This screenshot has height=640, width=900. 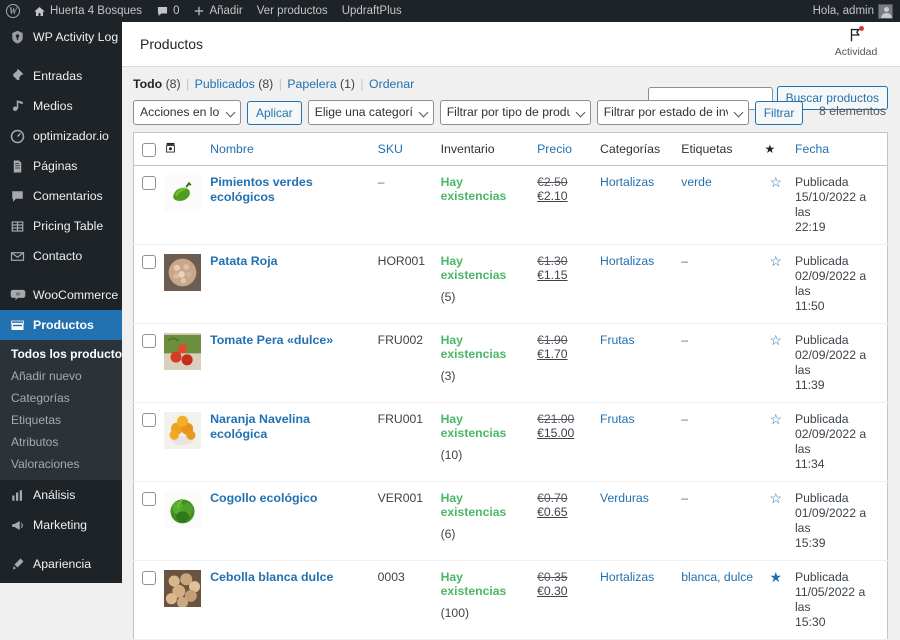 I want to click on stock-status-filter-select: Filtrar por estado de inver, so click(x=672, y=112).